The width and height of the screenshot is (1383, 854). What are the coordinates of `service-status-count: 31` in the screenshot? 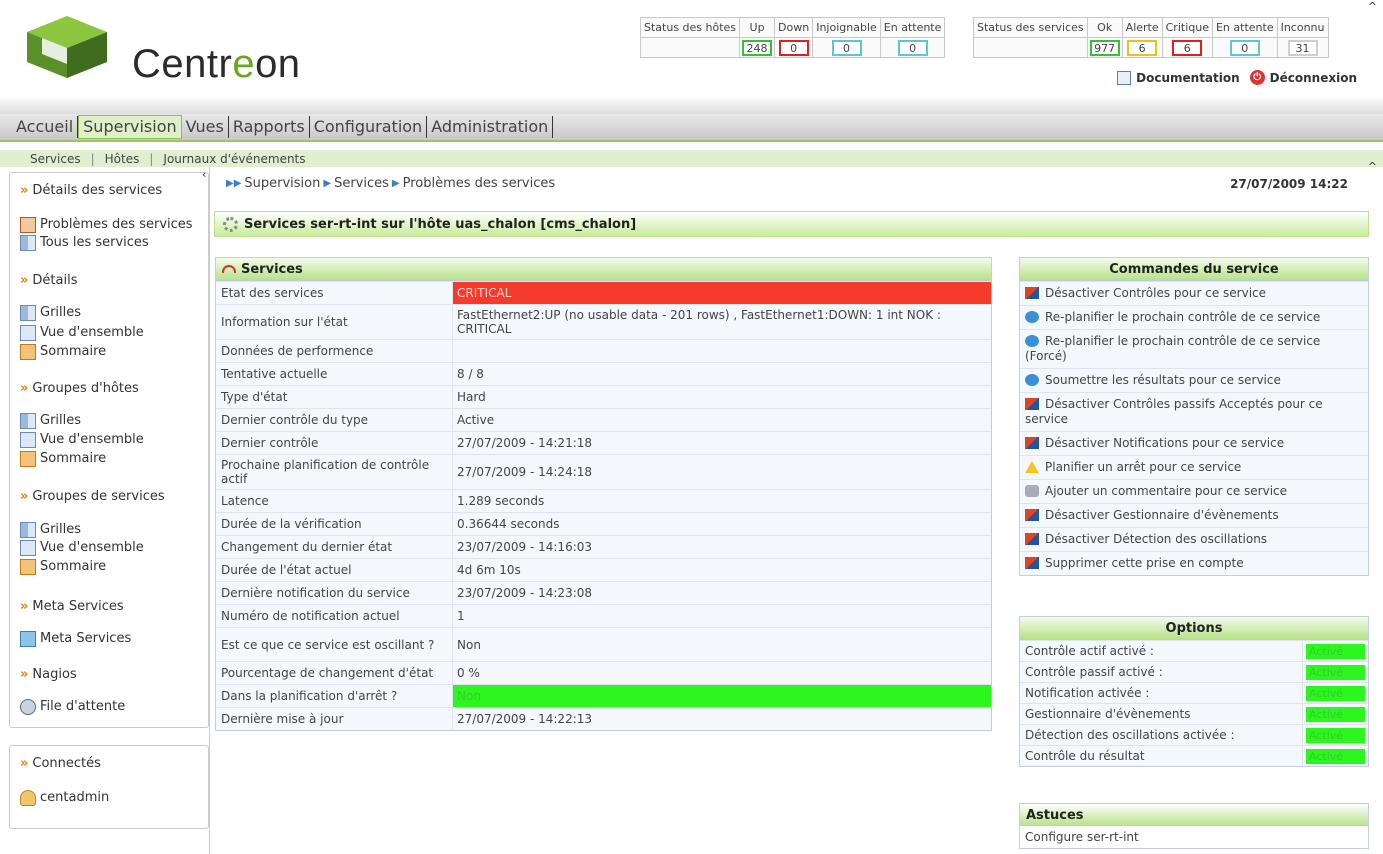 It's located at (1302, 47).